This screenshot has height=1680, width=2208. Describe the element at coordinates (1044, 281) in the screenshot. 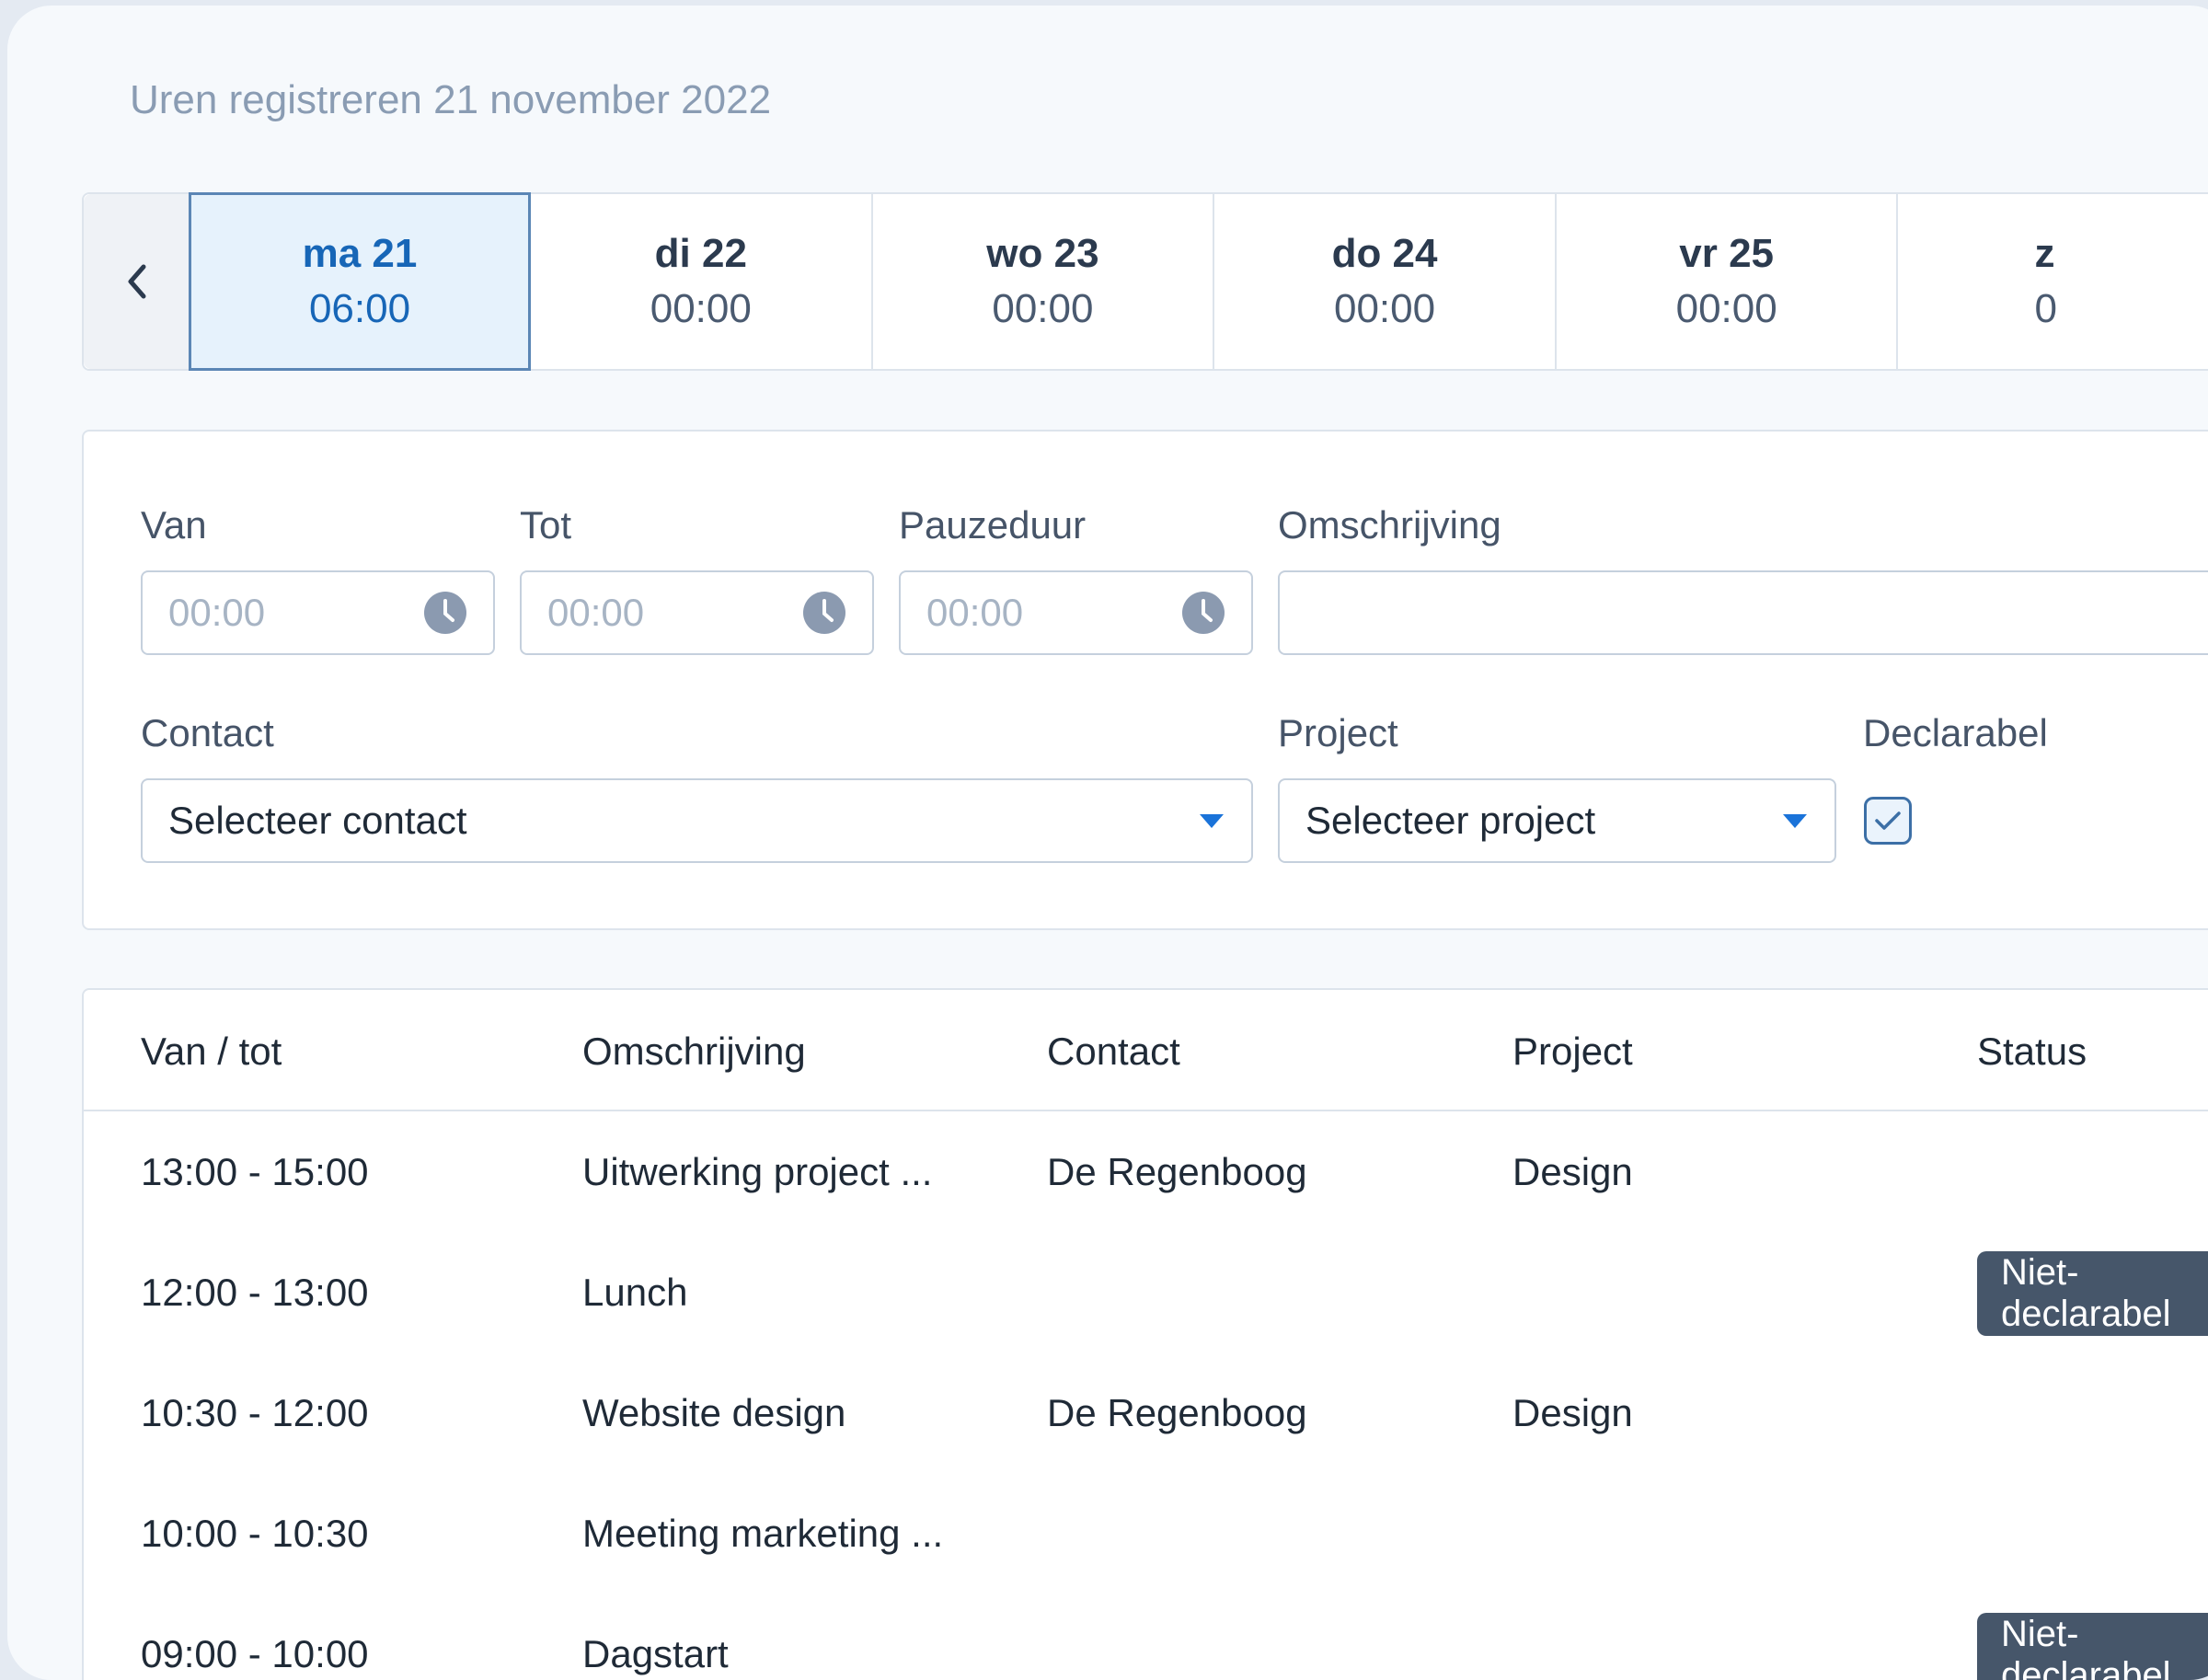

I see `day-tab-wo-23: wo 23 00:00` at that location.